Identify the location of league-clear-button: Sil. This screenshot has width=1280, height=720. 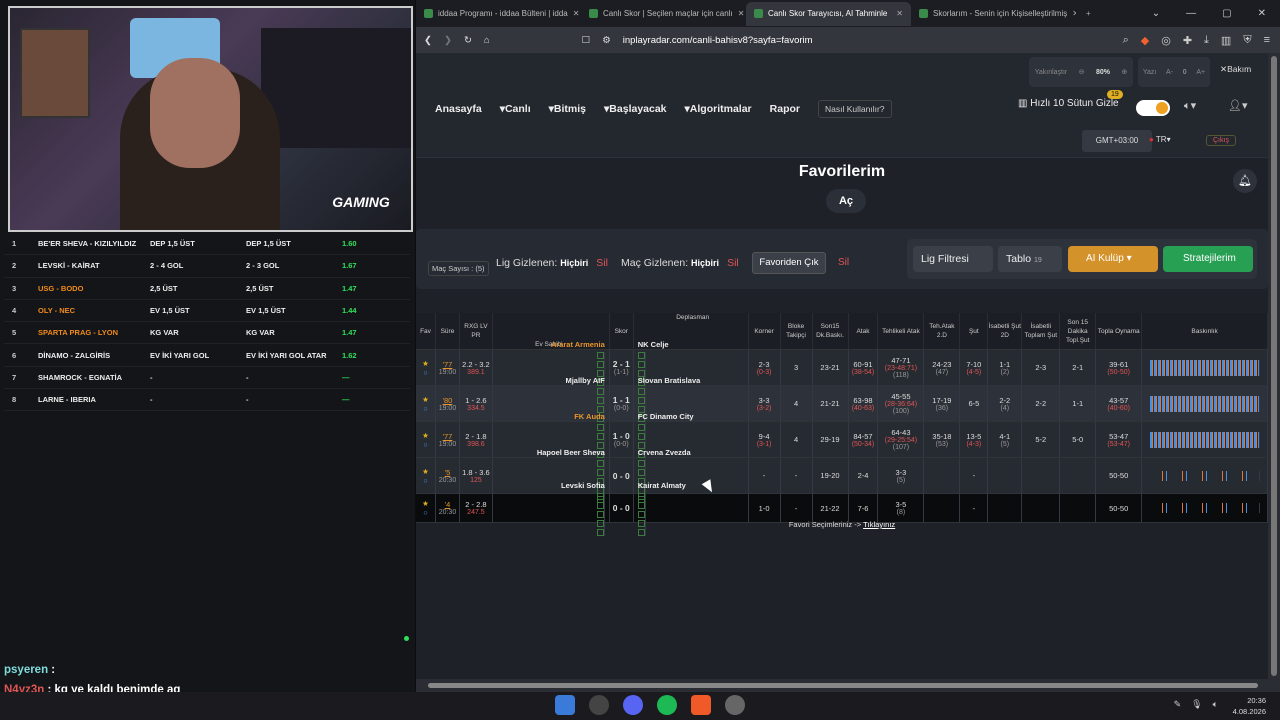
(602, 263).